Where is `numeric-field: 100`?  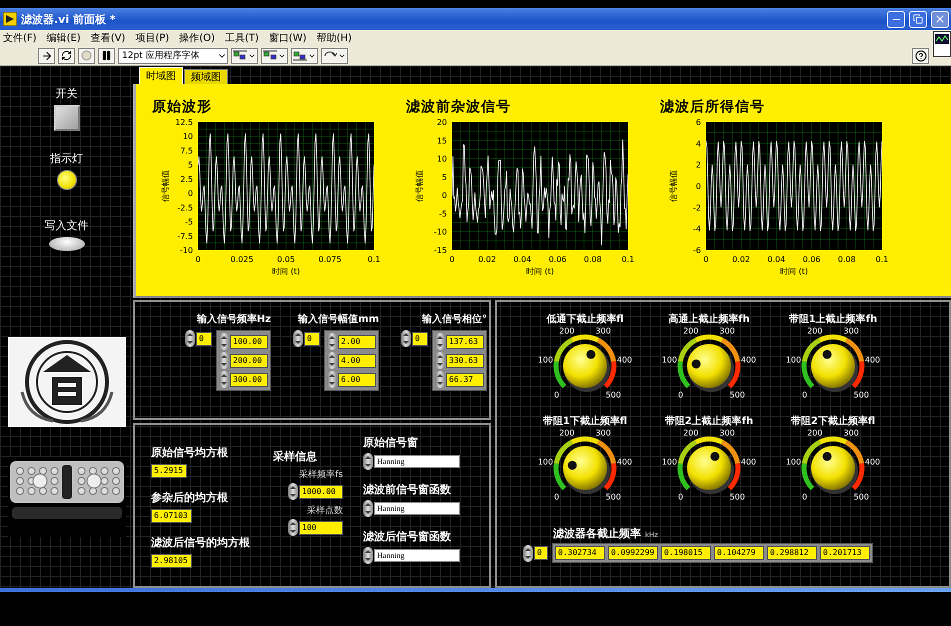 numeric-field: 100 is located at coordinates (321, 527).